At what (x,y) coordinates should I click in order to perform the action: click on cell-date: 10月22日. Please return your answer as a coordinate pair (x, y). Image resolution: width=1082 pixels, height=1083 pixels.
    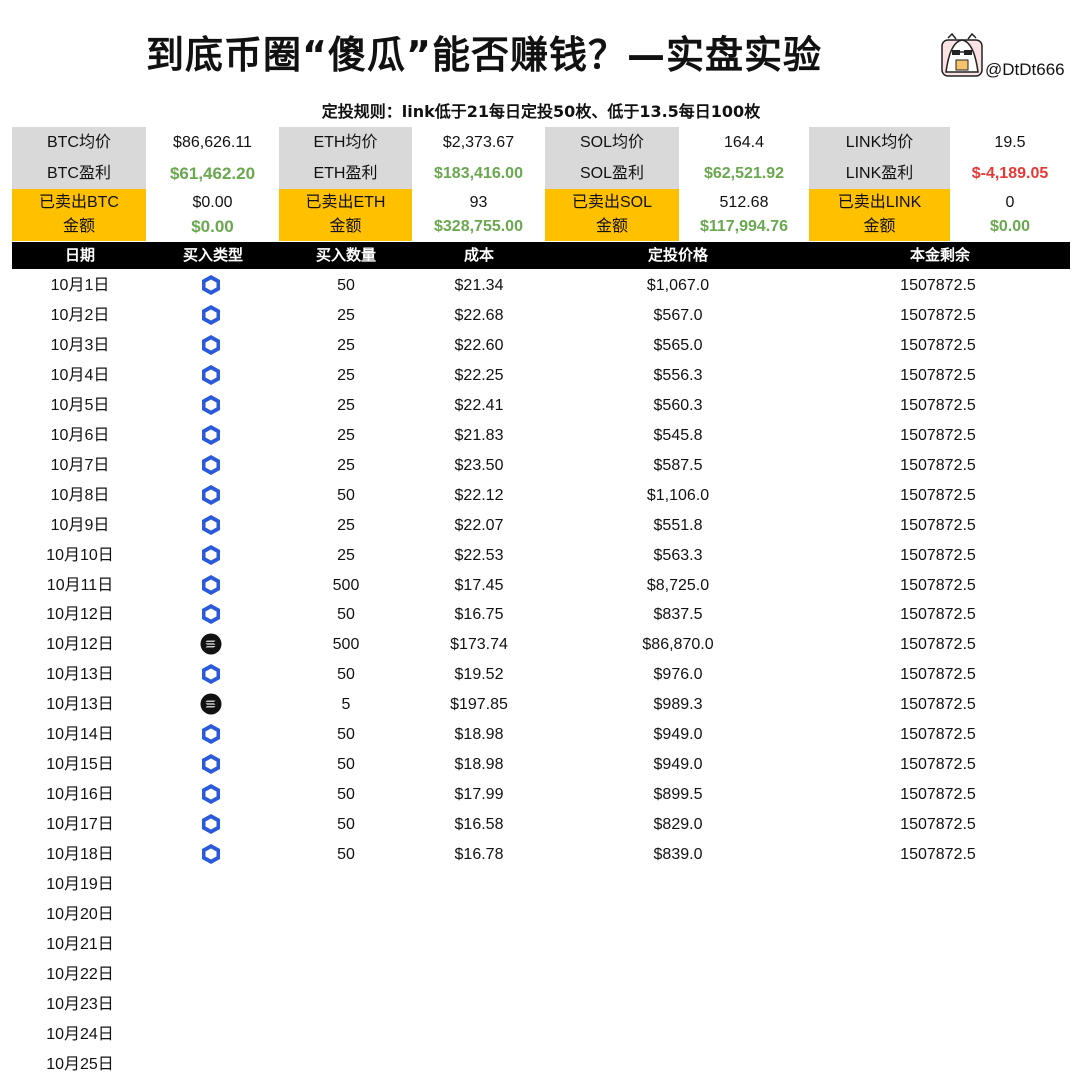
    Looking at the image, I should click on (80, 974).